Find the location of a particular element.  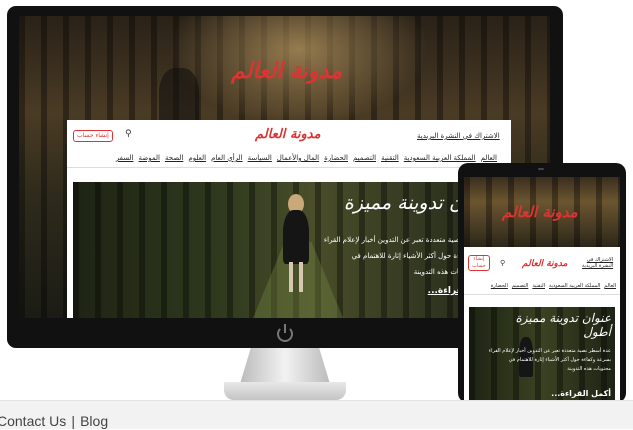

monitor-base is located at coordinates (285, 391).